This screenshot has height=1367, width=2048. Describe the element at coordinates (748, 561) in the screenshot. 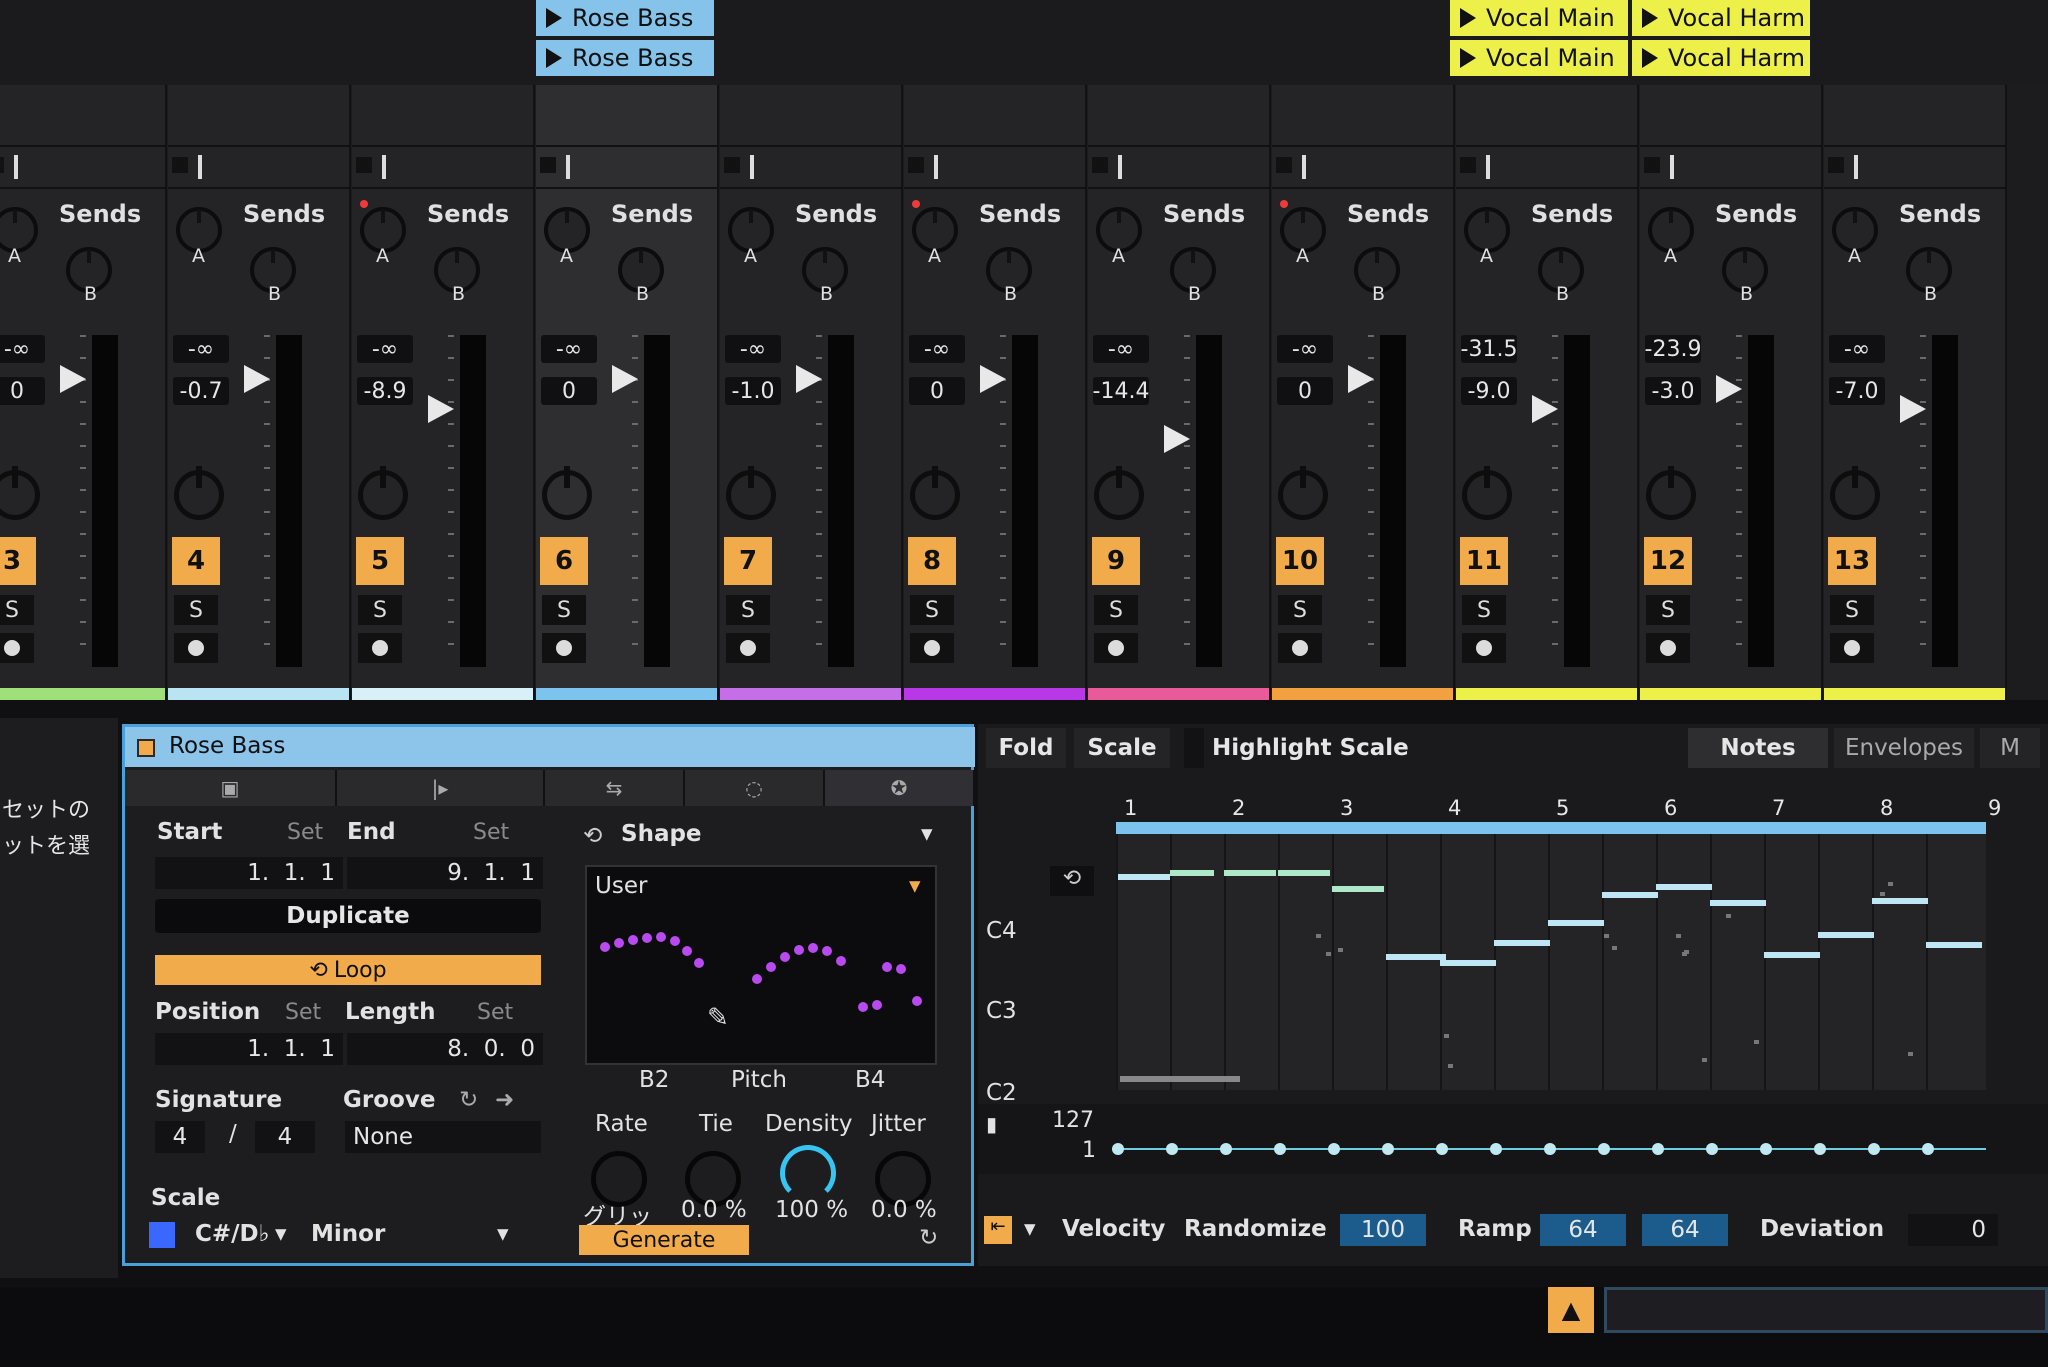

I see `track-activator: 7` at that location.